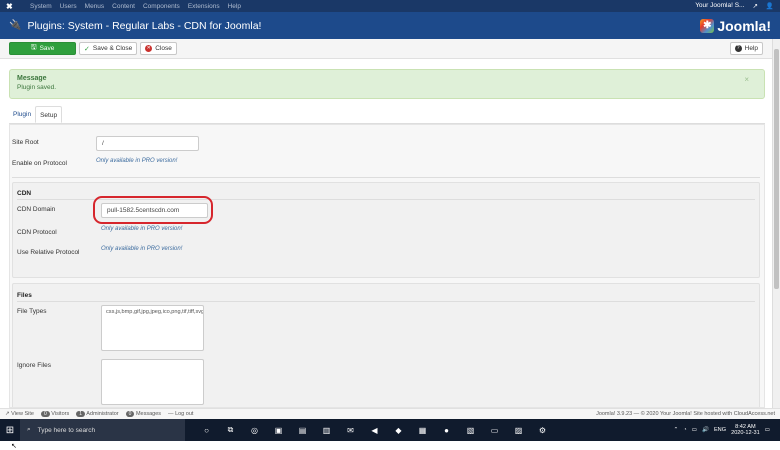 This screenshot has width=780, height=450. What do you see at coordinates (754, 6) in the screenshot?
I see `external-link-icon: ↗` at bounding box center [754, 6].